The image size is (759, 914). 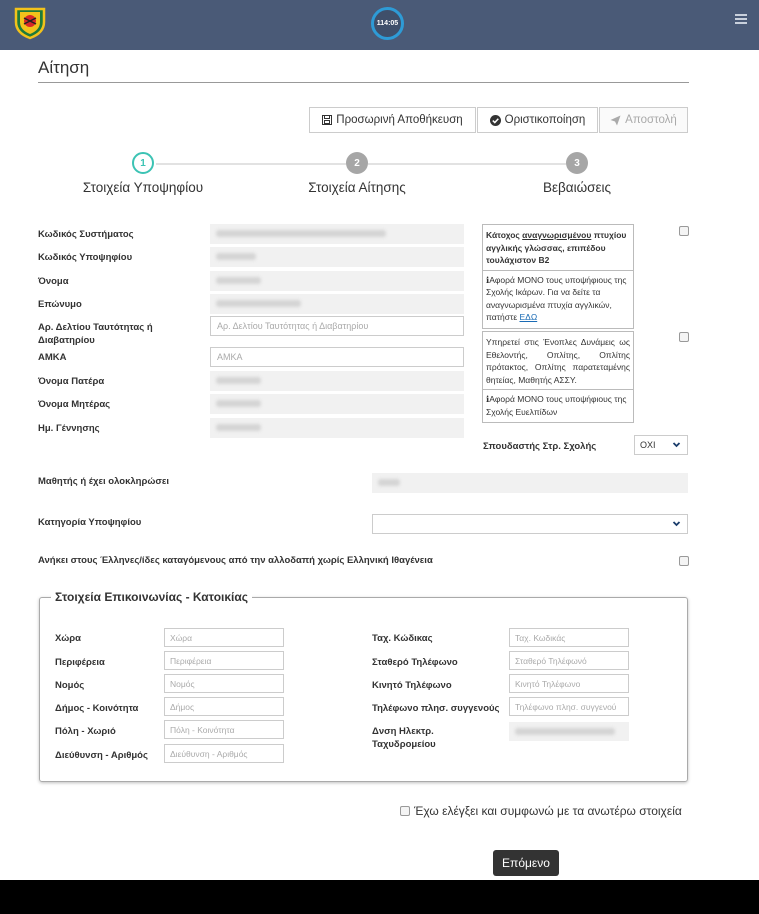 What do you see at coordinates (30, 22) in the screenshot?
I see `logo-shield-icon` at bounding box center [30, 22].